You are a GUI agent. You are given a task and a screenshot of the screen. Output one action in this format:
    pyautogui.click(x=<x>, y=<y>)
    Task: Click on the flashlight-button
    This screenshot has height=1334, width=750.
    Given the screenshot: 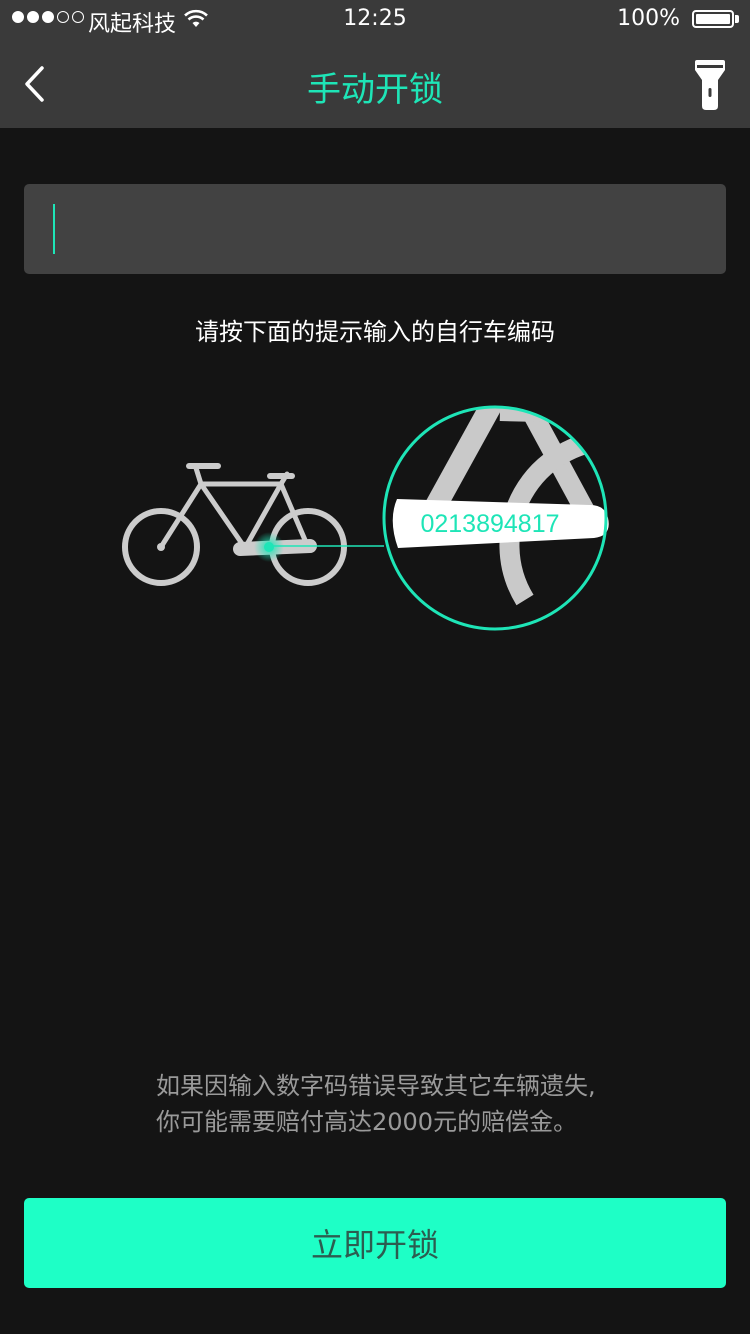 What is the action you would take?
    pyautogui.click(x=710, y=85)
    